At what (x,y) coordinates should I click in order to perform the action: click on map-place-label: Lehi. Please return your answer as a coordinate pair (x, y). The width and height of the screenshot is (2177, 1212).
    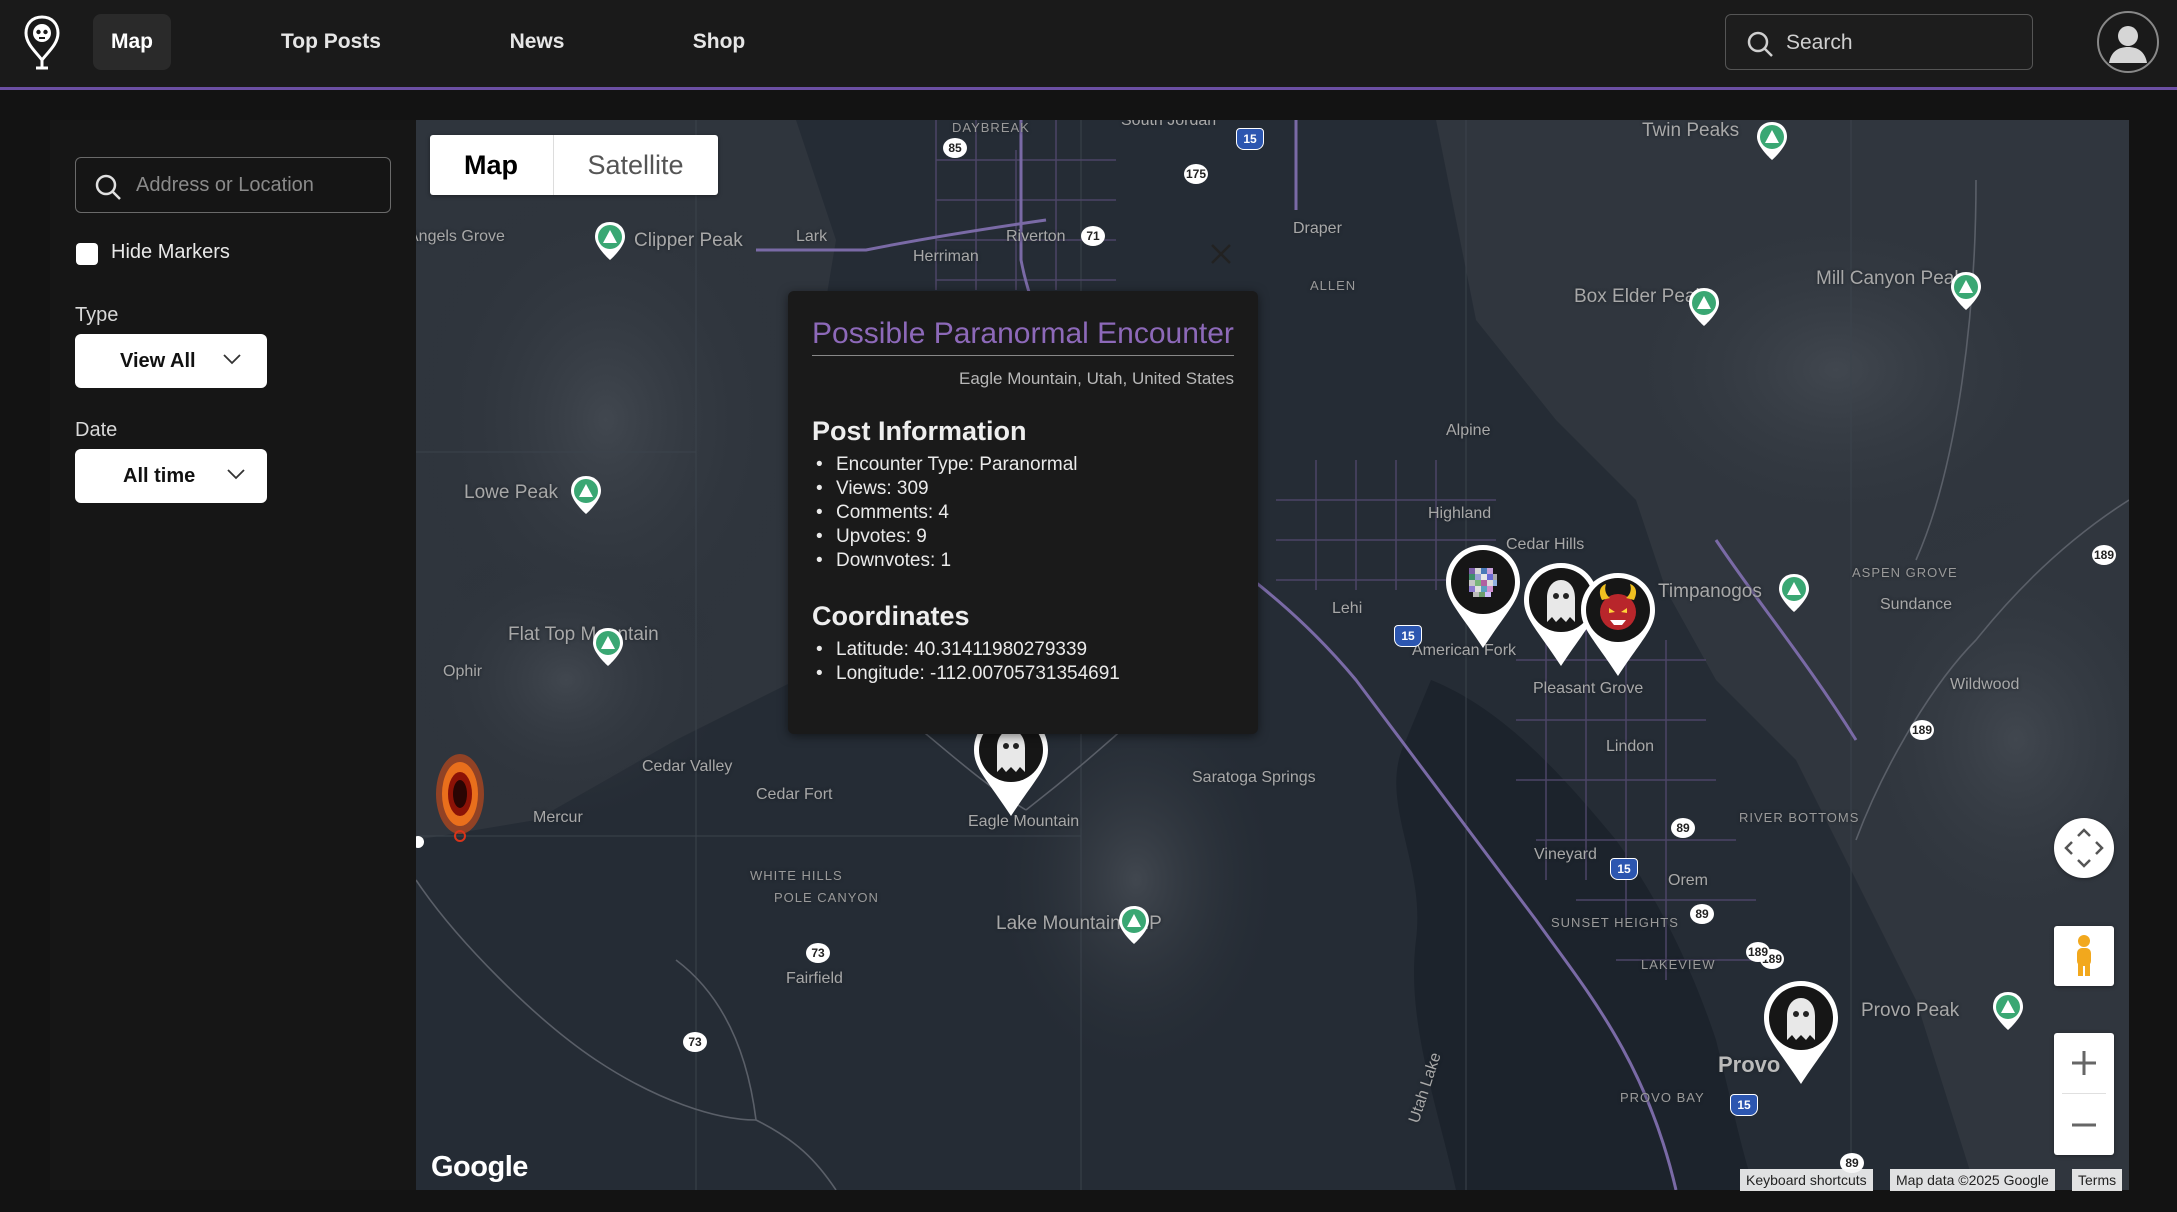
    Looking at the image, I should click on (1347, 608).